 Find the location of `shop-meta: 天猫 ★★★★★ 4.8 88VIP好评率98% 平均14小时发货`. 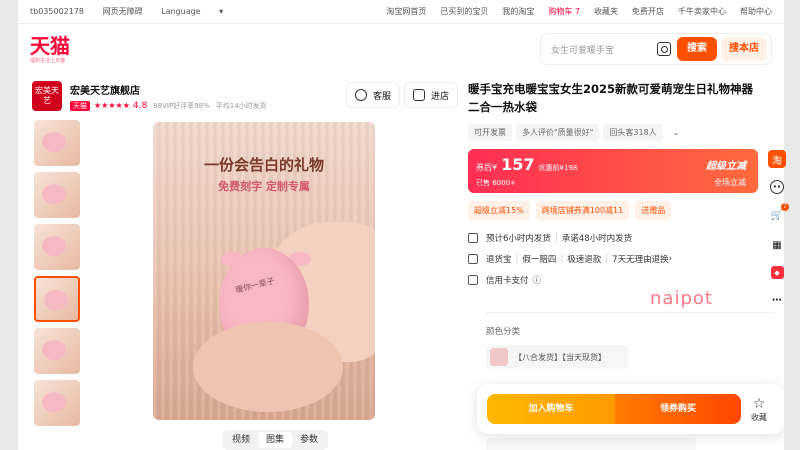

shop-meta: 天猫 ★★★★★ 4.8 88VIP好评率98% 平均14小时发货 is located at coordinates (168, 105).